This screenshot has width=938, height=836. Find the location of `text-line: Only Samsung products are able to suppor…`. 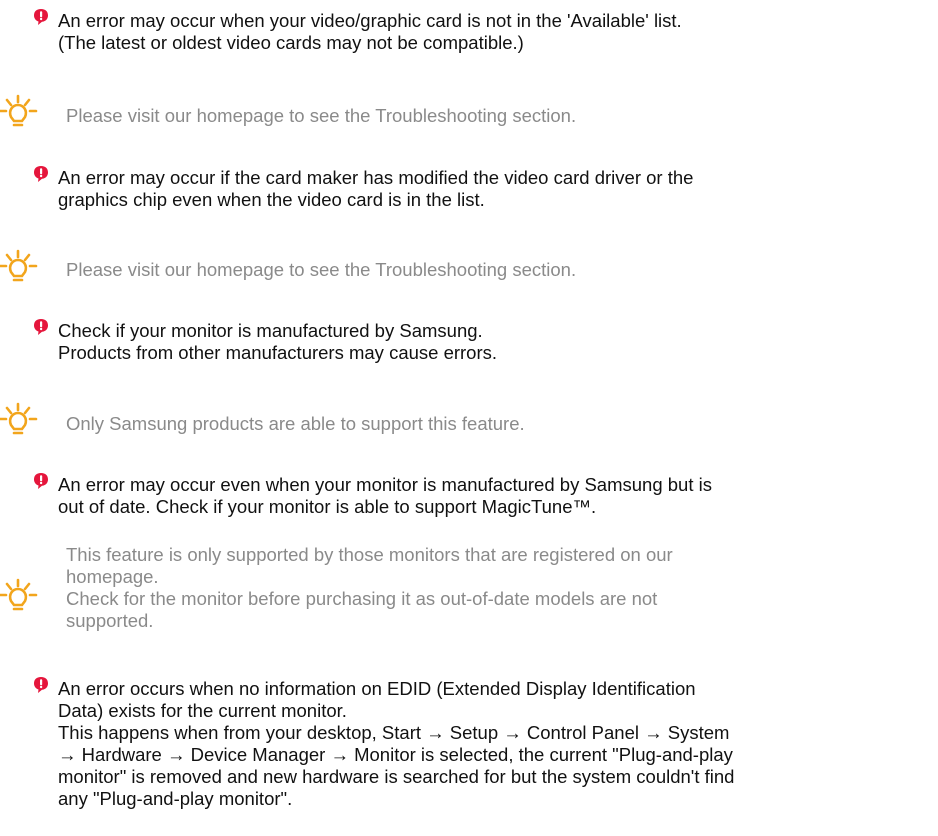

text-line: Only Samsung products are able to suppor… is located at coordinates (295, 423).